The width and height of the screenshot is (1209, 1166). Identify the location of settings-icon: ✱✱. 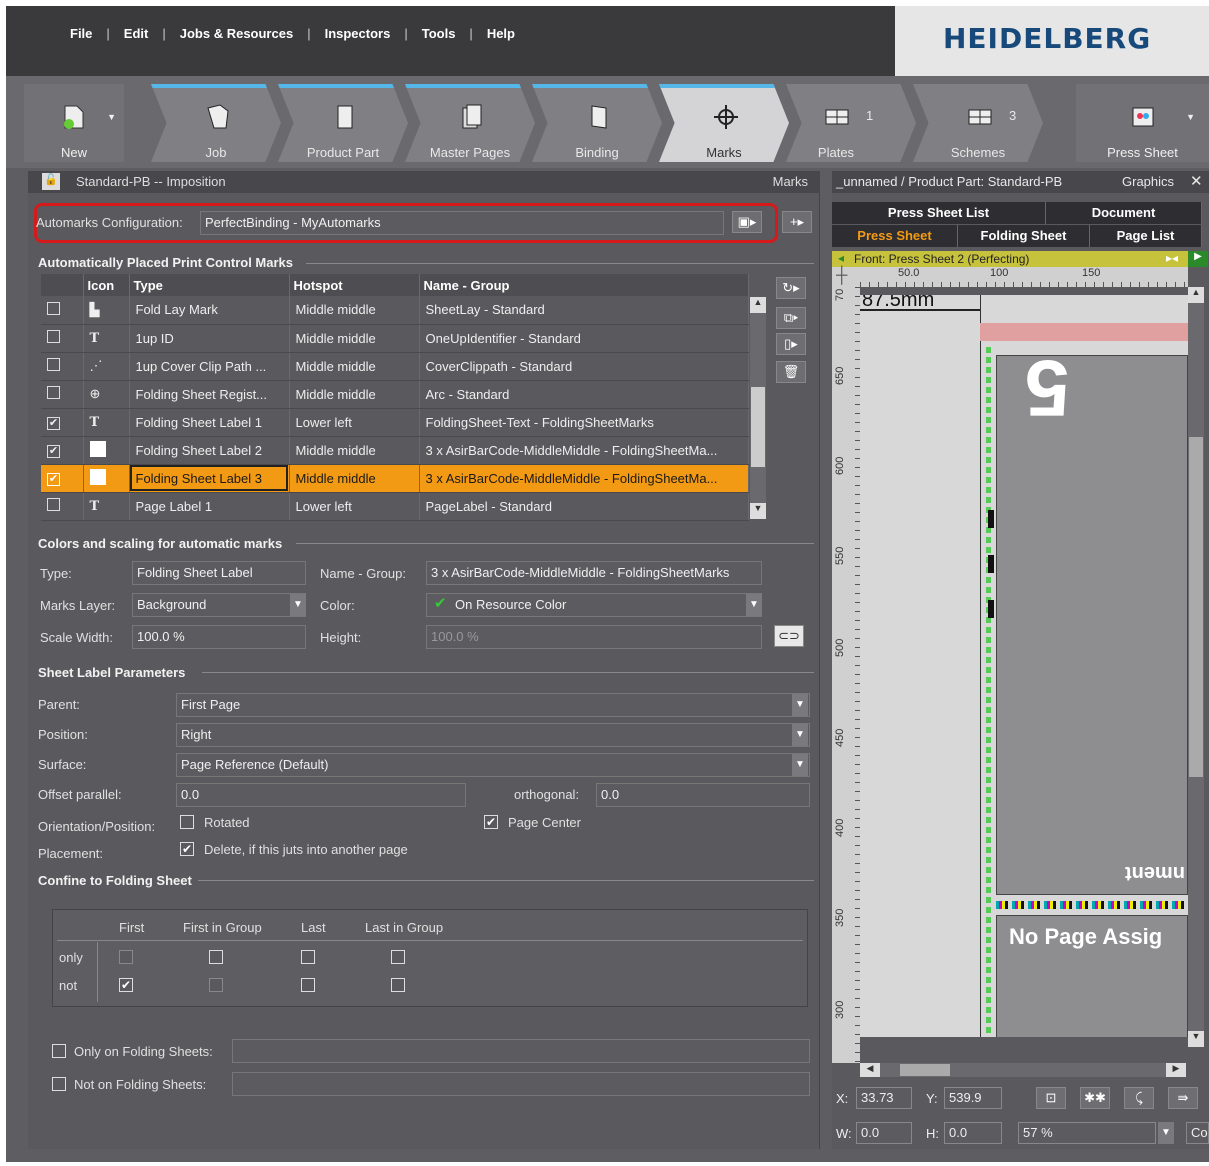
(1095, 1098).